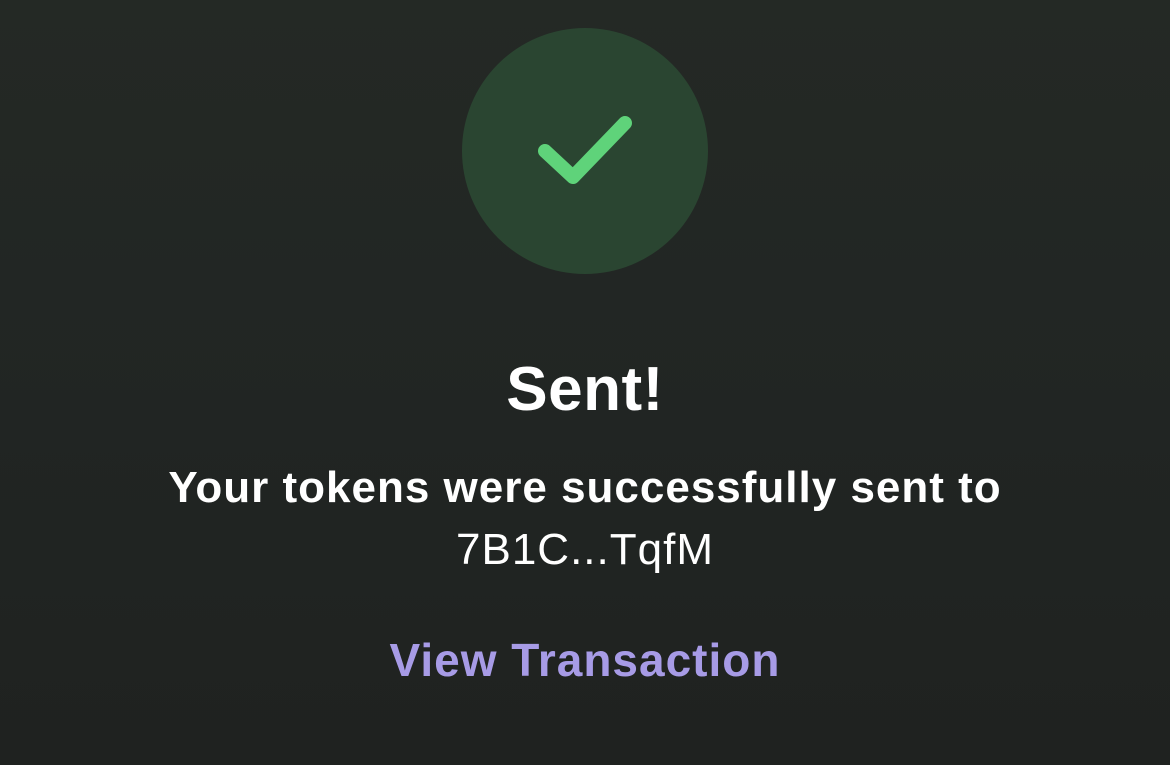 The height and width of the screenshot is (765, 1170). I want to click on success-badge, so click(585, 151).